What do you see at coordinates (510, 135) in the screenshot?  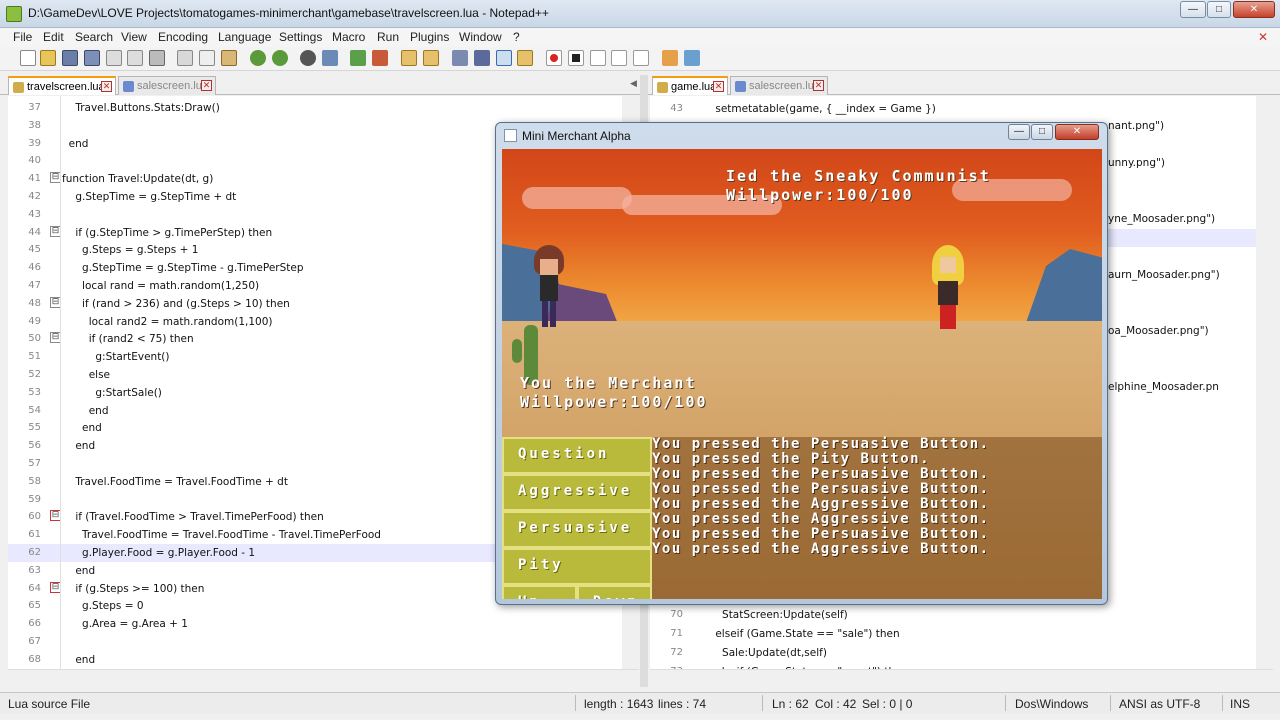 I see `game-window-icon` at bounding box center [510, 135].